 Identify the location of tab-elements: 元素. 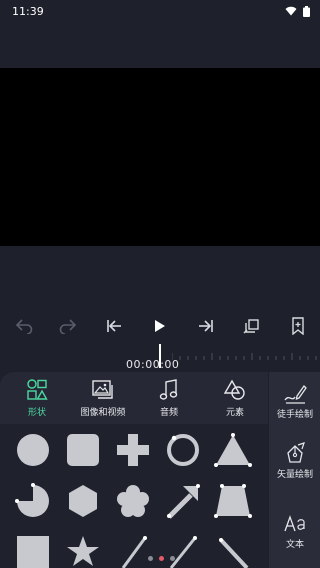
(235, 399).